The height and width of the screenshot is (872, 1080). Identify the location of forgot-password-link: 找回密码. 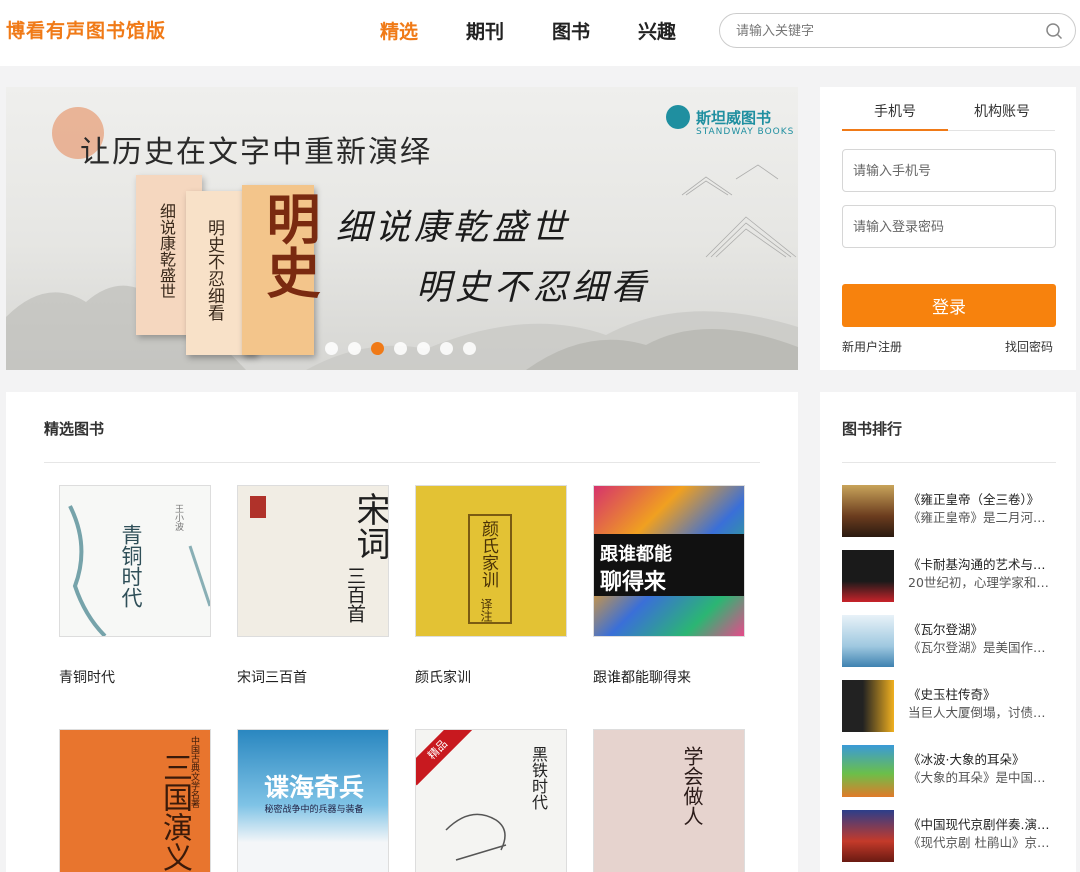
(1029, 346).